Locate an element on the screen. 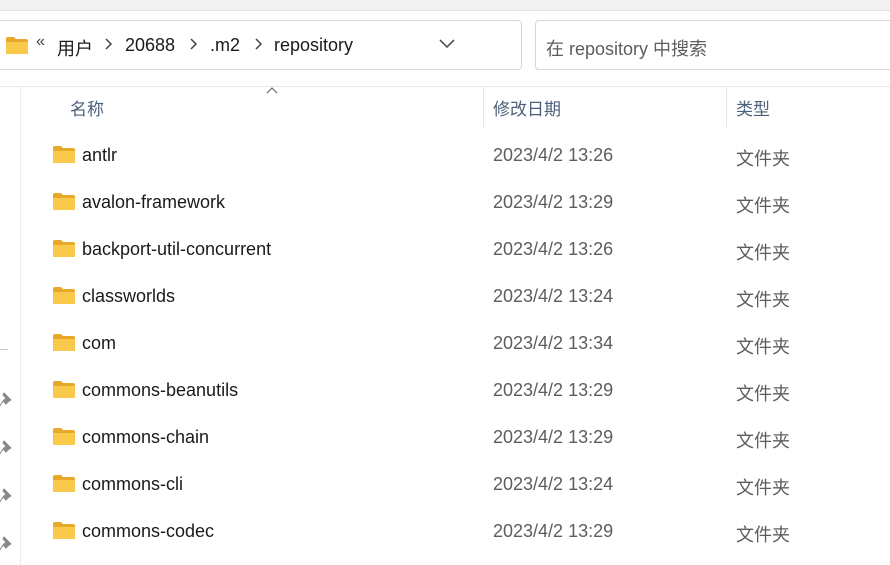 The image size is (890, 565). file-name: commons-chain is located at coordinates (145, 437).